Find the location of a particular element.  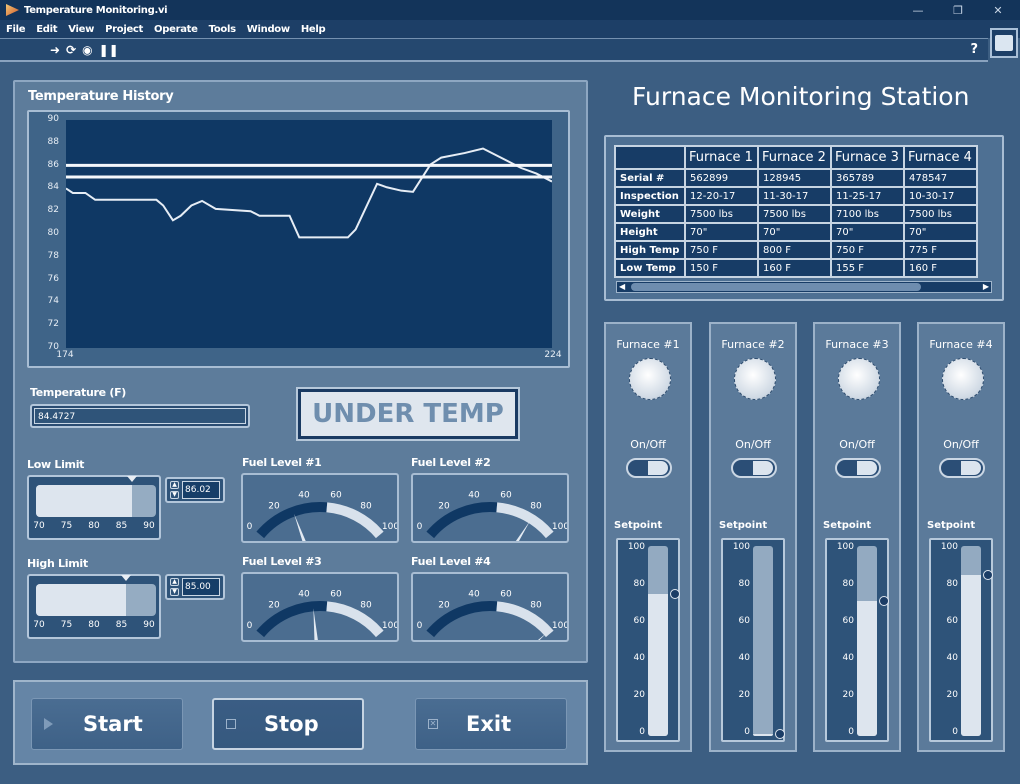

table-cell: 800 F is located at coordinates (794, 250).